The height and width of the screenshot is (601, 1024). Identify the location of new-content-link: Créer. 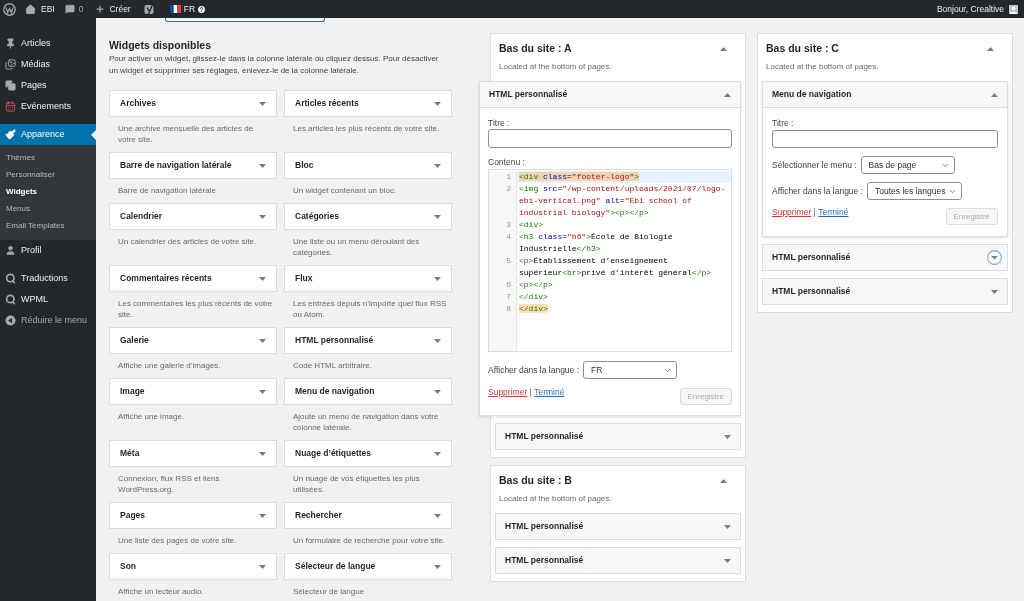
(113, 9).